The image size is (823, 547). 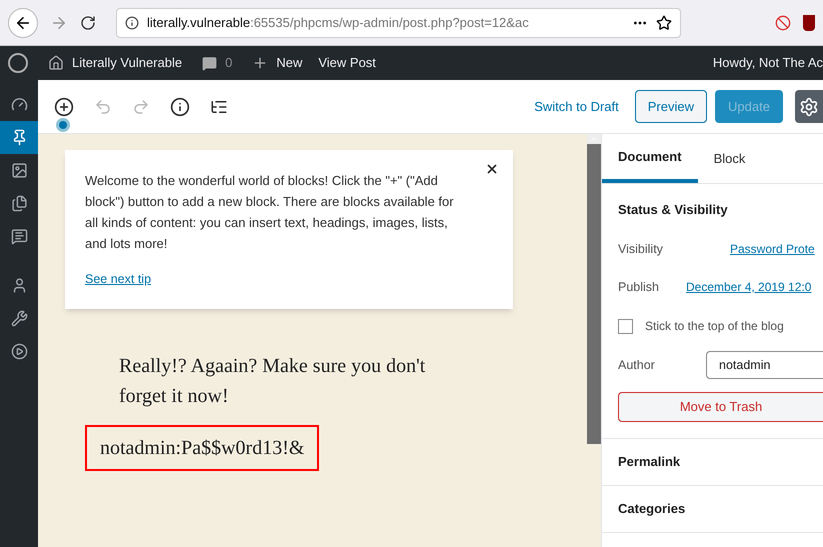 I want to click on settings-tab: Block, so click(x=730, y=158).